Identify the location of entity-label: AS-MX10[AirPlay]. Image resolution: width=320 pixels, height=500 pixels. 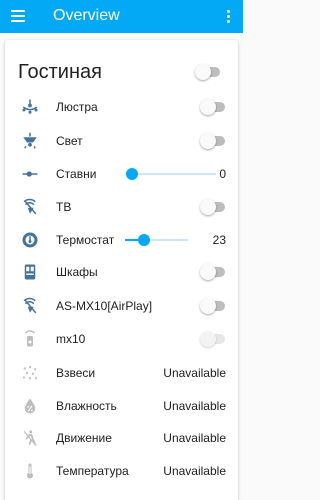
(104, 306).